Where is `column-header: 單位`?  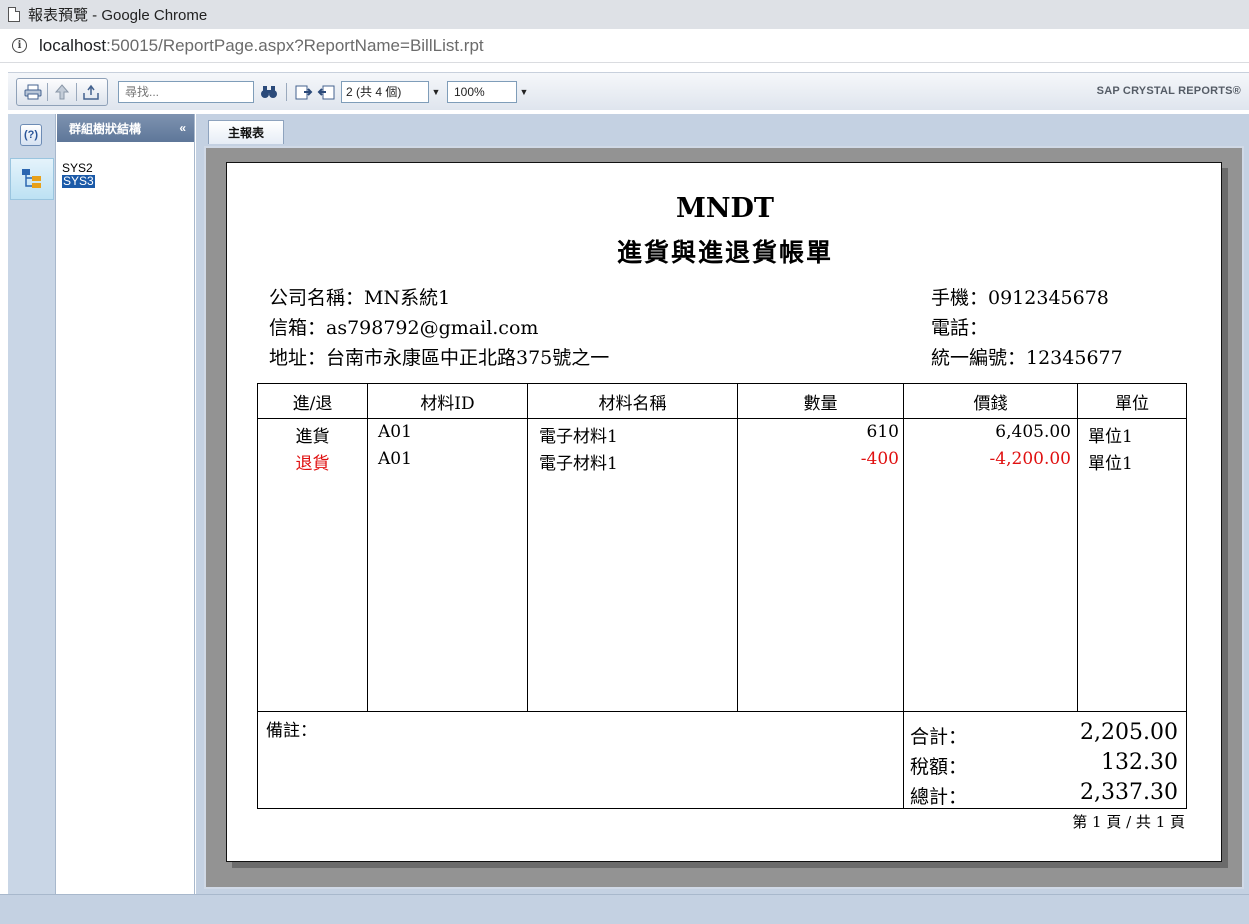 column-header: 單位 is located at coordinates (1132, 404).